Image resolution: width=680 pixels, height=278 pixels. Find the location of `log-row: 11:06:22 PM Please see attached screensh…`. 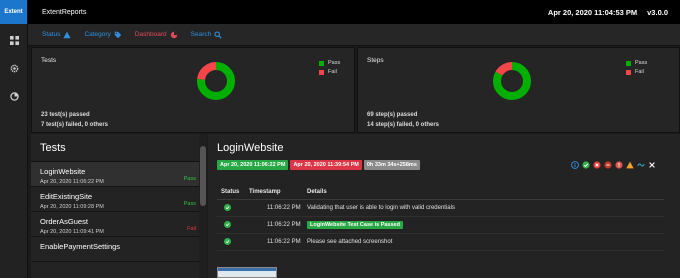

log-row: 11:06:22 PM Please see attached screensh… is located at coordinates (440, 242).